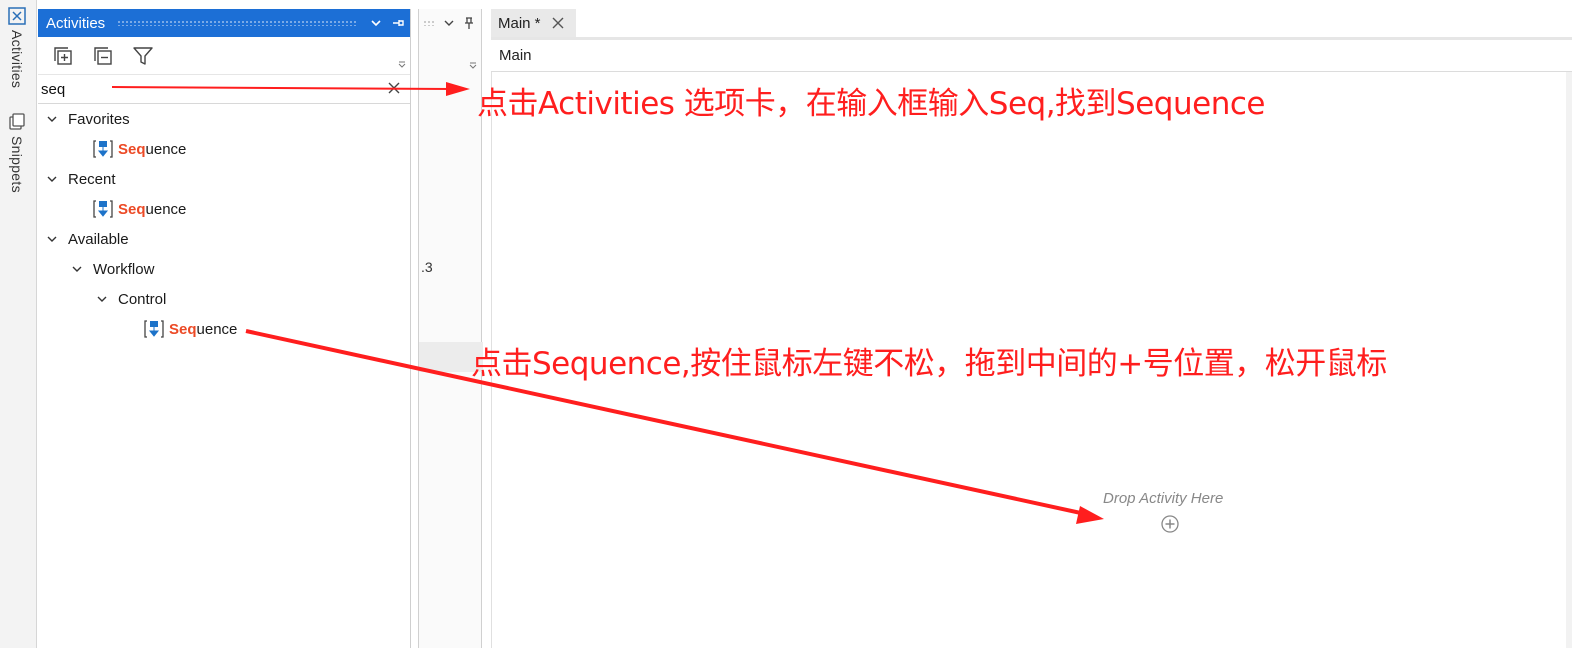 The image size is (1572, 648). What do you see at coordinates (224, 269) in the screenshot?
I see `tree-node-workflow: Workflow` at bounding box center [224, 269].